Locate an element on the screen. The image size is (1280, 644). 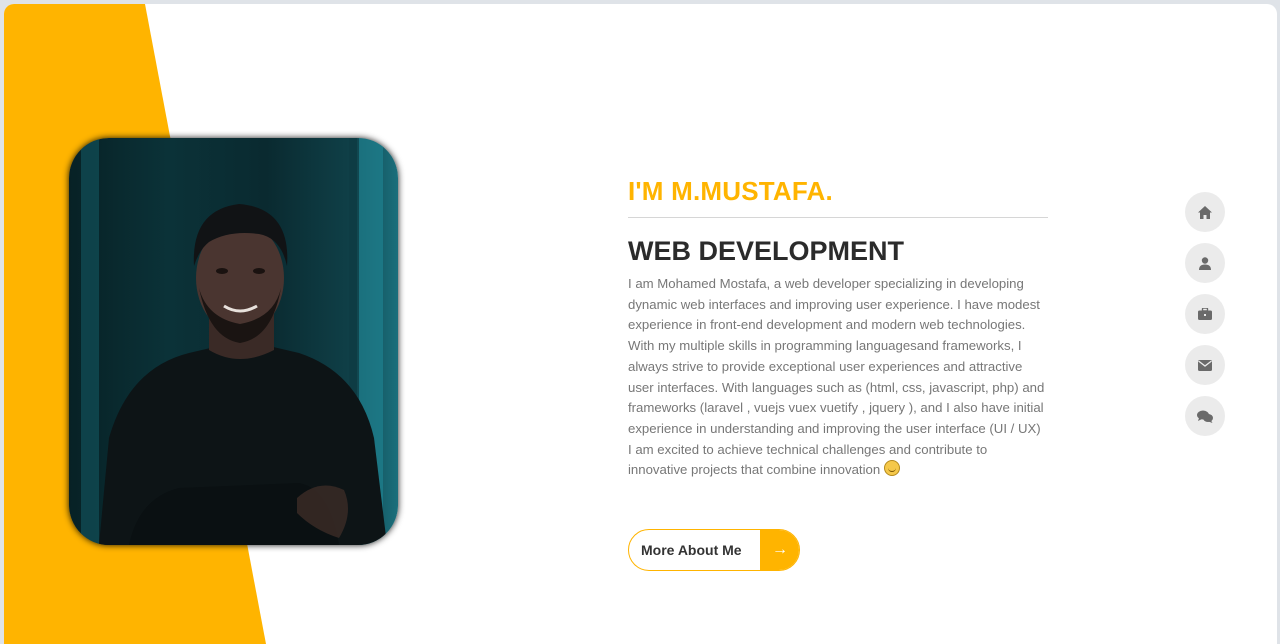
envelope-icon is located at coordinates (1205, 365).